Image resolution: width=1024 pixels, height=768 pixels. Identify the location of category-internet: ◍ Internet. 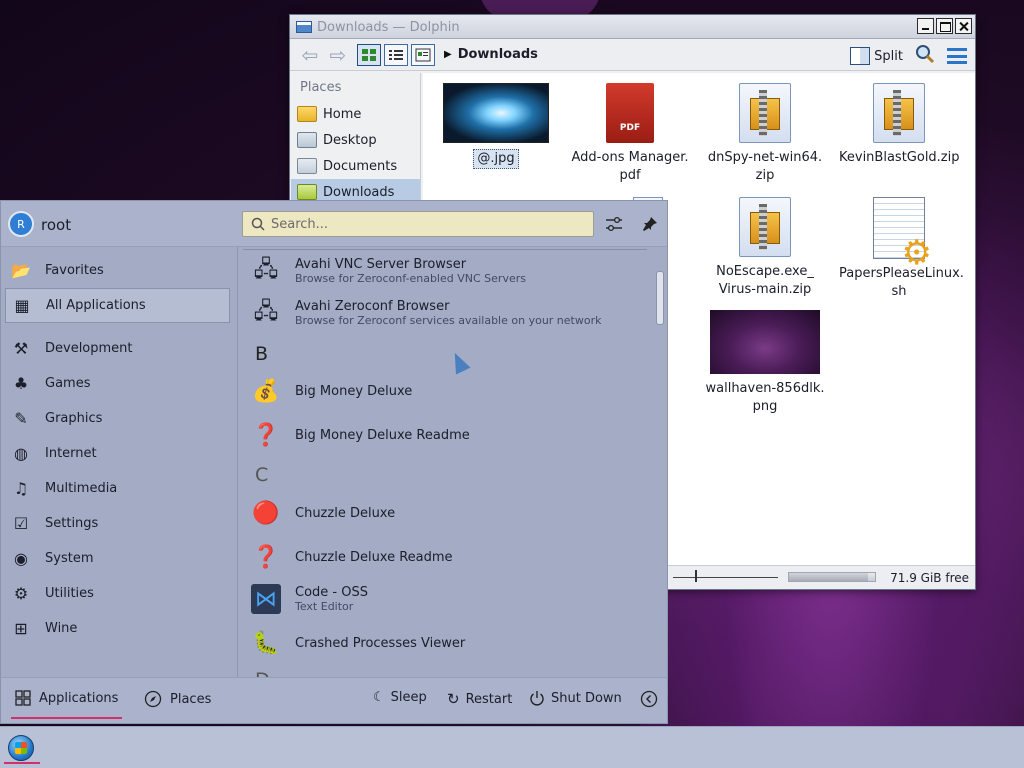
(119, 453).